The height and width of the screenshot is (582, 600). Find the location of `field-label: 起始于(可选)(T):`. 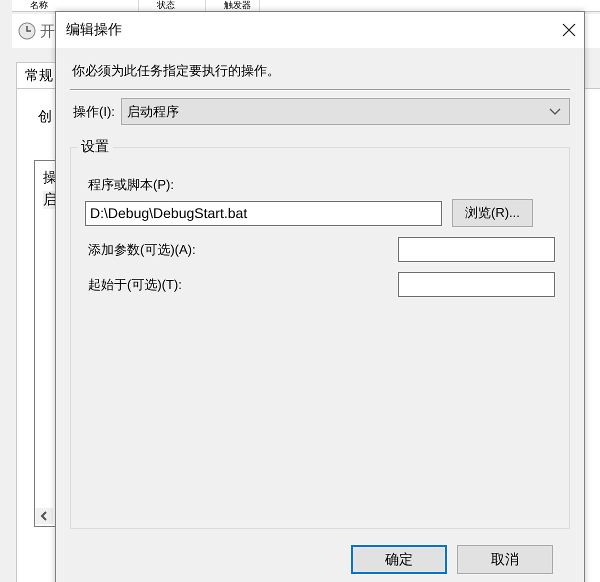

field-label: 起始于(可选)(T): is located at coordinates (135, 285).